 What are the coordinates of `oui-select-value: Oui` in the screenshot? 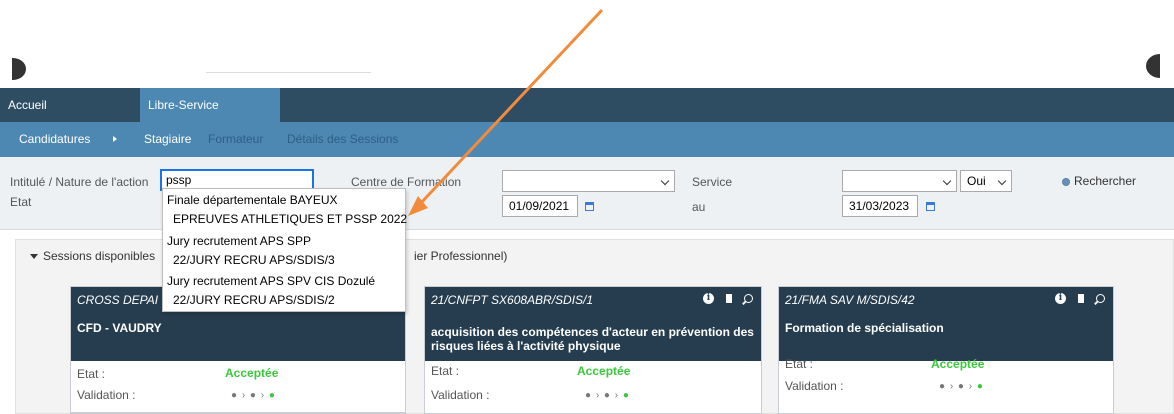 It's located at (976, 181).